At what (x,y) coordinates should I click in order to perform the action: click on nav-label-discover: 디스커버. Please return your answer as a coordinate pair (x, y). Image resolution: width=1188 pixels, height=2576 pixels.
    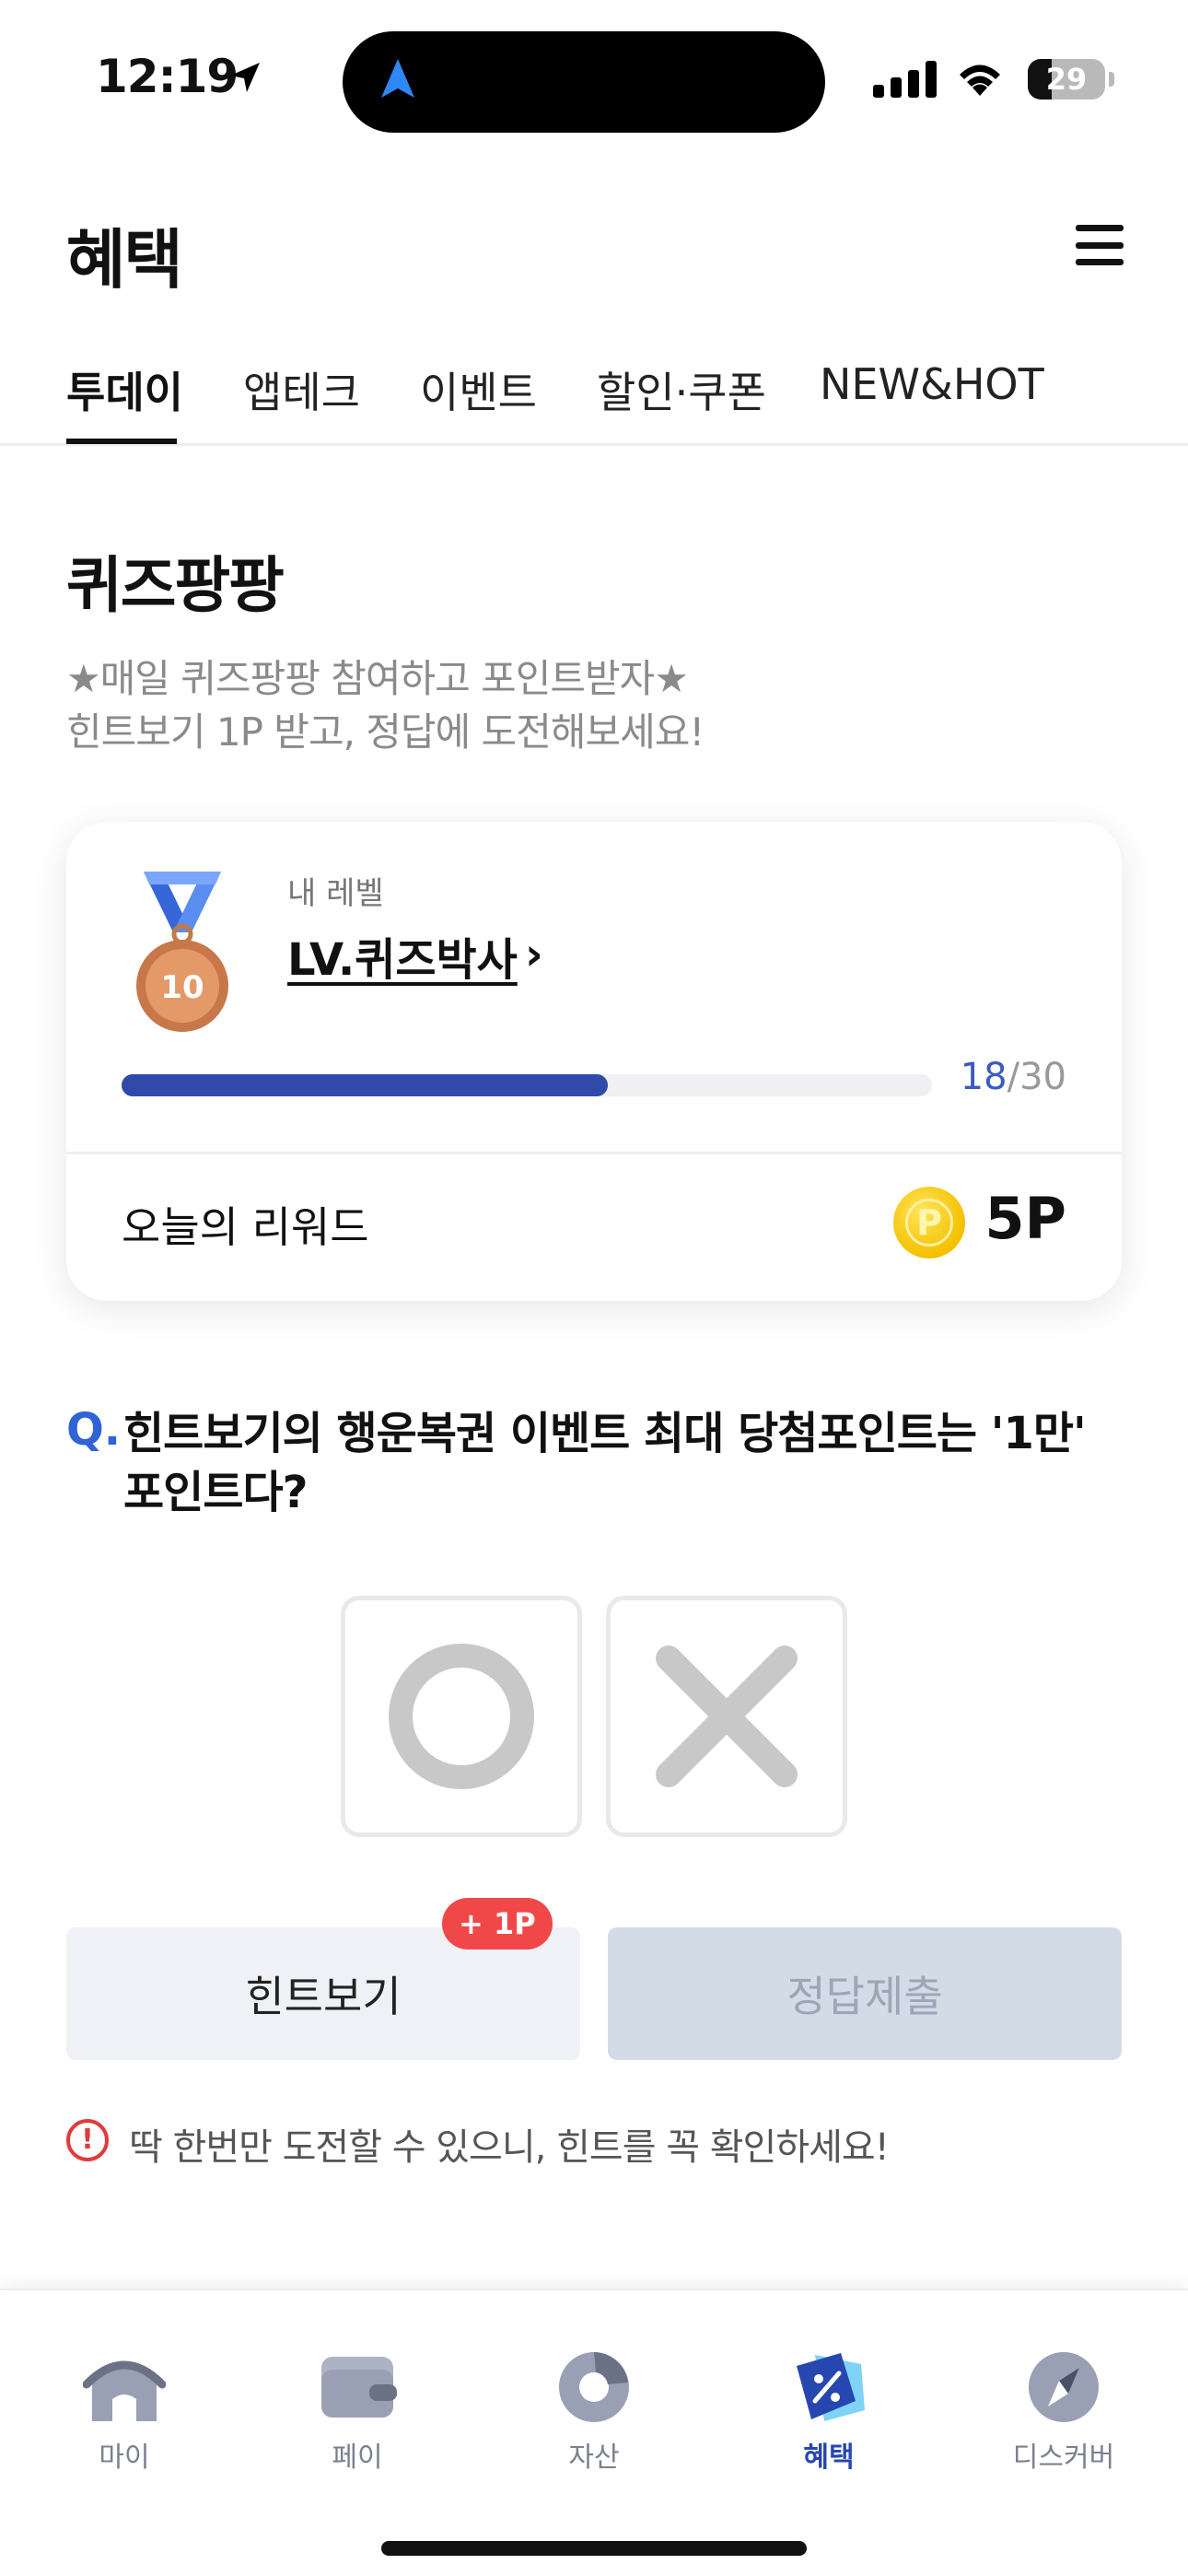
    Looking at the image, I should click on (1063, 2457).